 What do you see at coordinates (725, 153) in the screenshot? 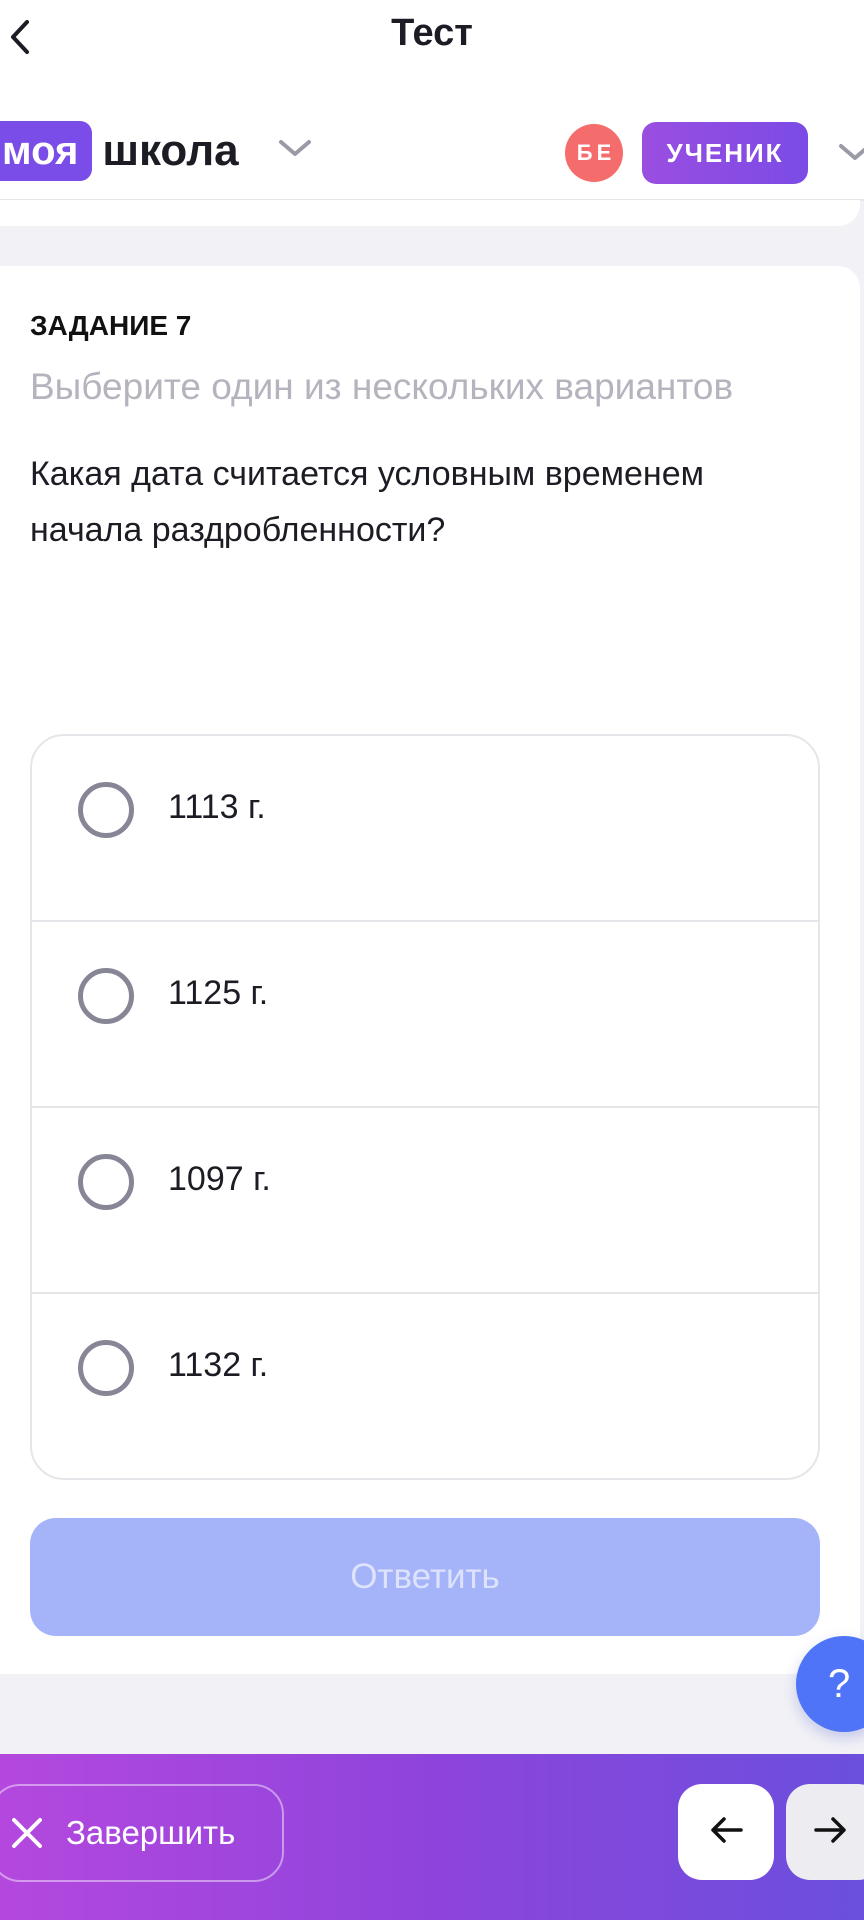
I see `role-badge: УЧЕНИК` at bounding box center [725, 153].